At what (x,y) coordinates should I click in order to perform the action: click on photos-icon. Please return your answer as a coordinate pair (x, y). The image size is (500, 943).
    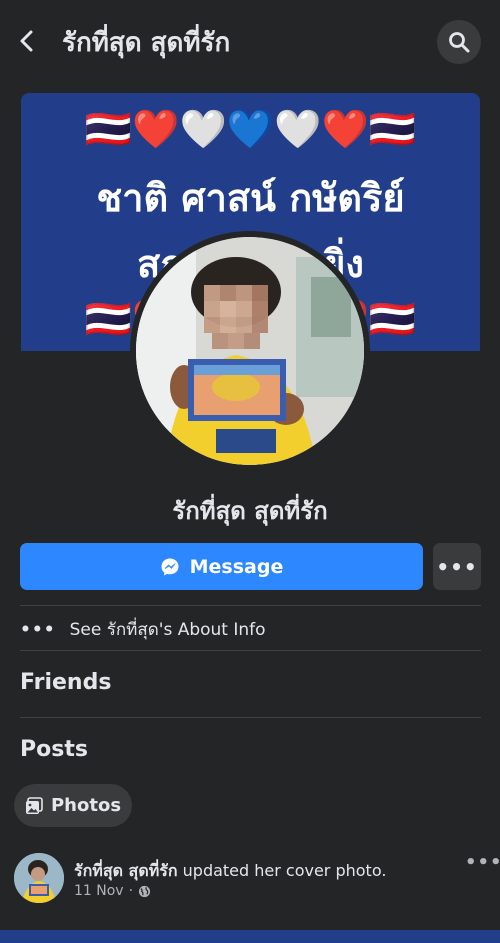
    Looking at the image, I should click on (34, 805).